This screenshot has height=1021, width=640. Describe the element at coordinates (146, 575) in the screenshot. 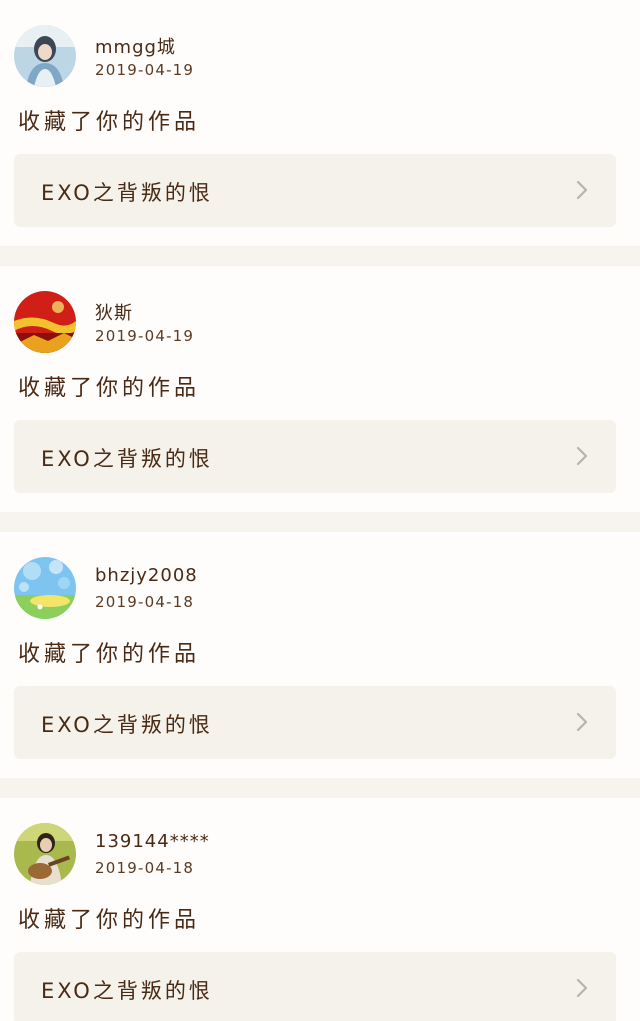

I see `username: bhzjy2008` at that location.